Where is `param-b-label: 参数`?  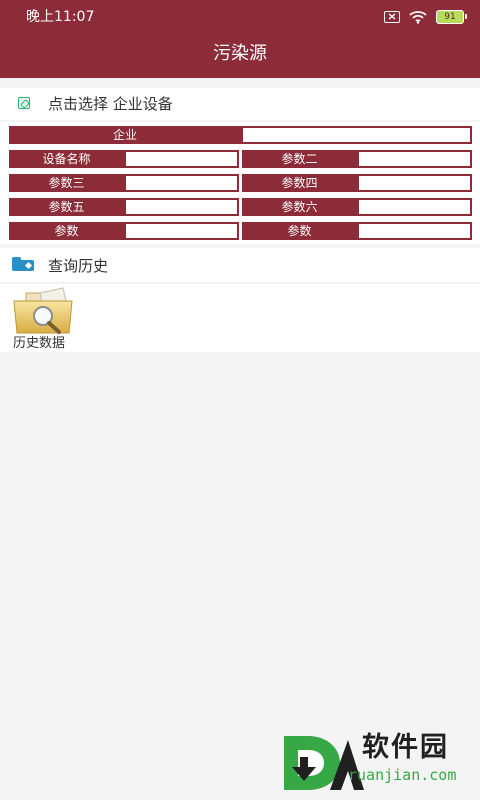
param-b-label: 参数 is located at coordinates (299, 231).